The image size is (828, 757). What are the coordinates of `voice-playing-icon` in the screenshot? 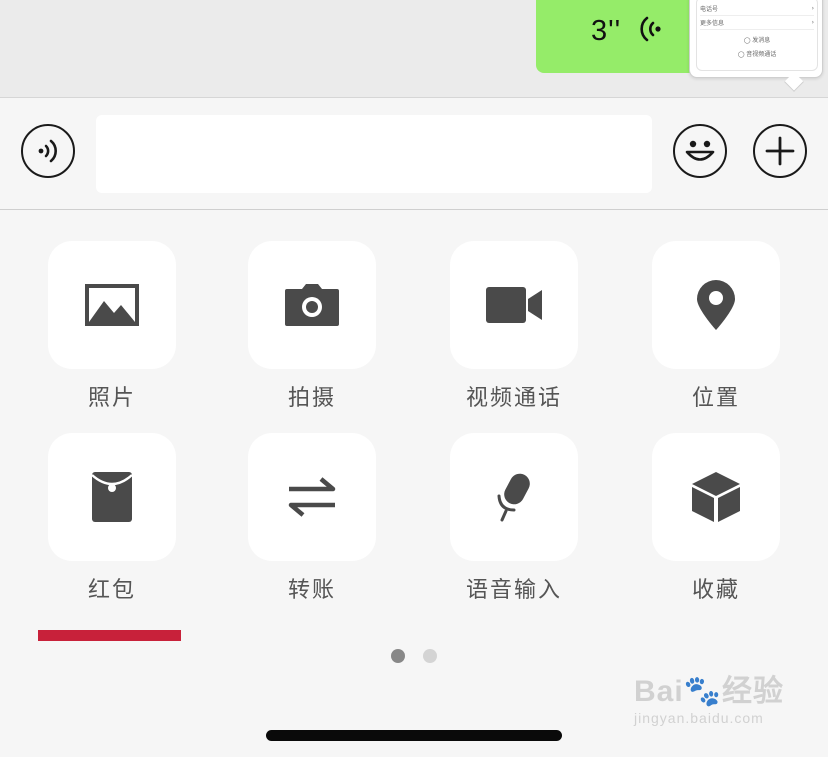 It's located at (650, 29).